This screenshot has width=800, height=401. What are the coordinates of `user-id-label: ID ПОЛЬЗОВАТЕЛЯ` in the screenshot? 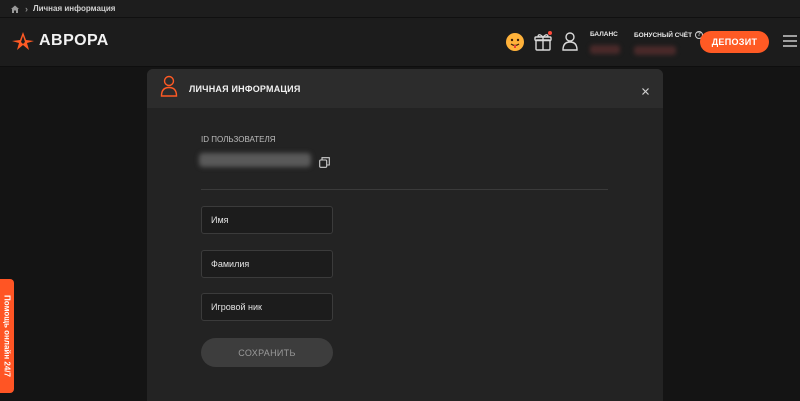 It's located at (238, 139).